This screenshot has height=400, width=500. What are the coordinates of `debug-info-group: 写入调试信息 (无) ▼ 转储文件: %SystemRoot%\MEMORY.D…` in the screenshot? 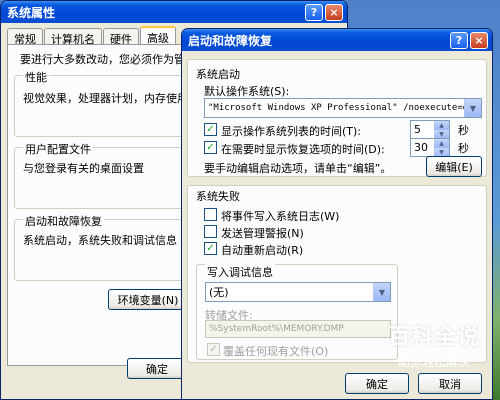 It's located at (297, 312).